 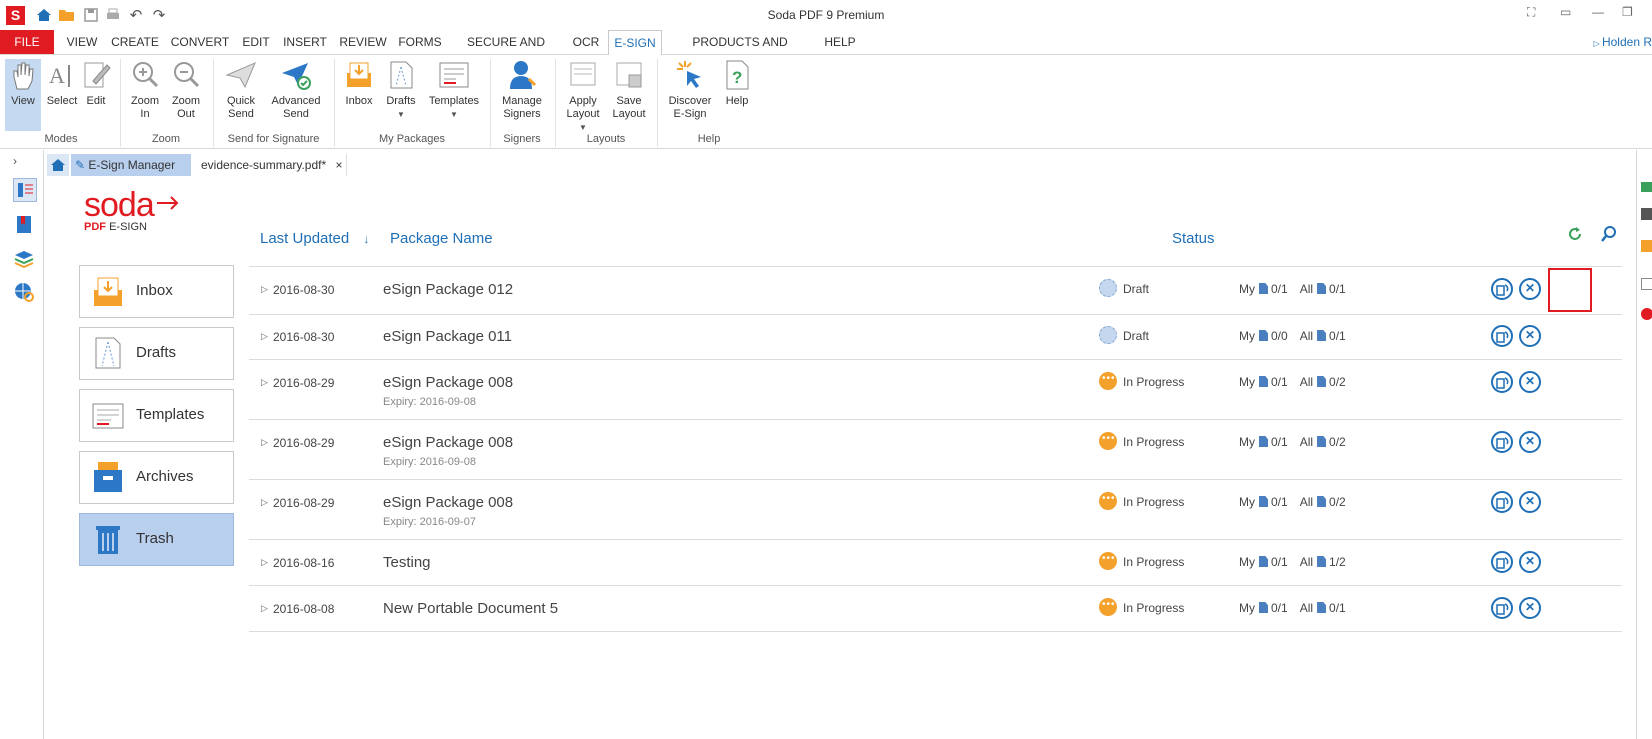 I want to click on tab-esign-manager: ✎ E-Sign Manager, so click(x=131, y=165).